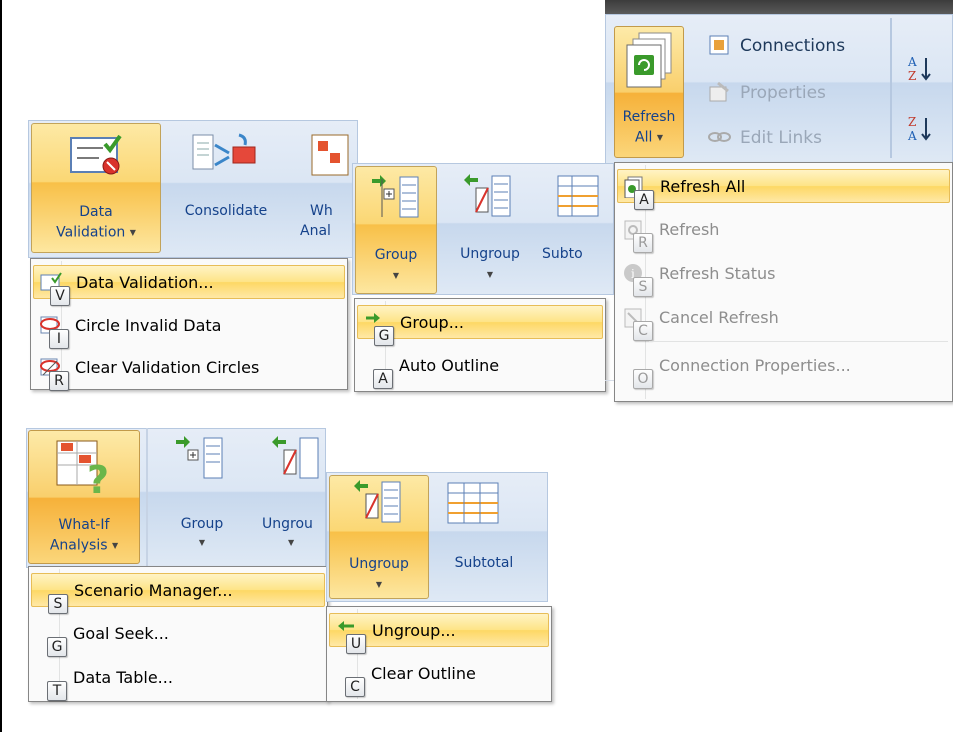 Image resolution: width=953 pixels, height=732 pixels. I want to click on consolidate-icon, so click(224, 151).